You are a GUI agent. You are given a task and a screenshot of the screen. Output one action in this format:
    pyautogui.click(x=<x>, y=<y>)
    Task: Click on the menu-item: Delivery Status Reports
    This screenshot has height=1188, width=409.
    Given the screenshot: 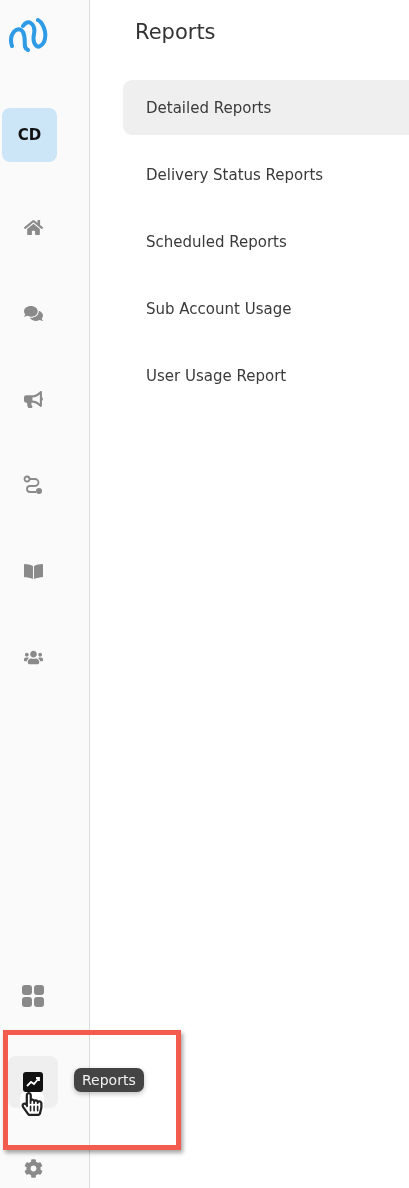 What is the action you would take?
    pyautogui.click(x=266, y=174)
    